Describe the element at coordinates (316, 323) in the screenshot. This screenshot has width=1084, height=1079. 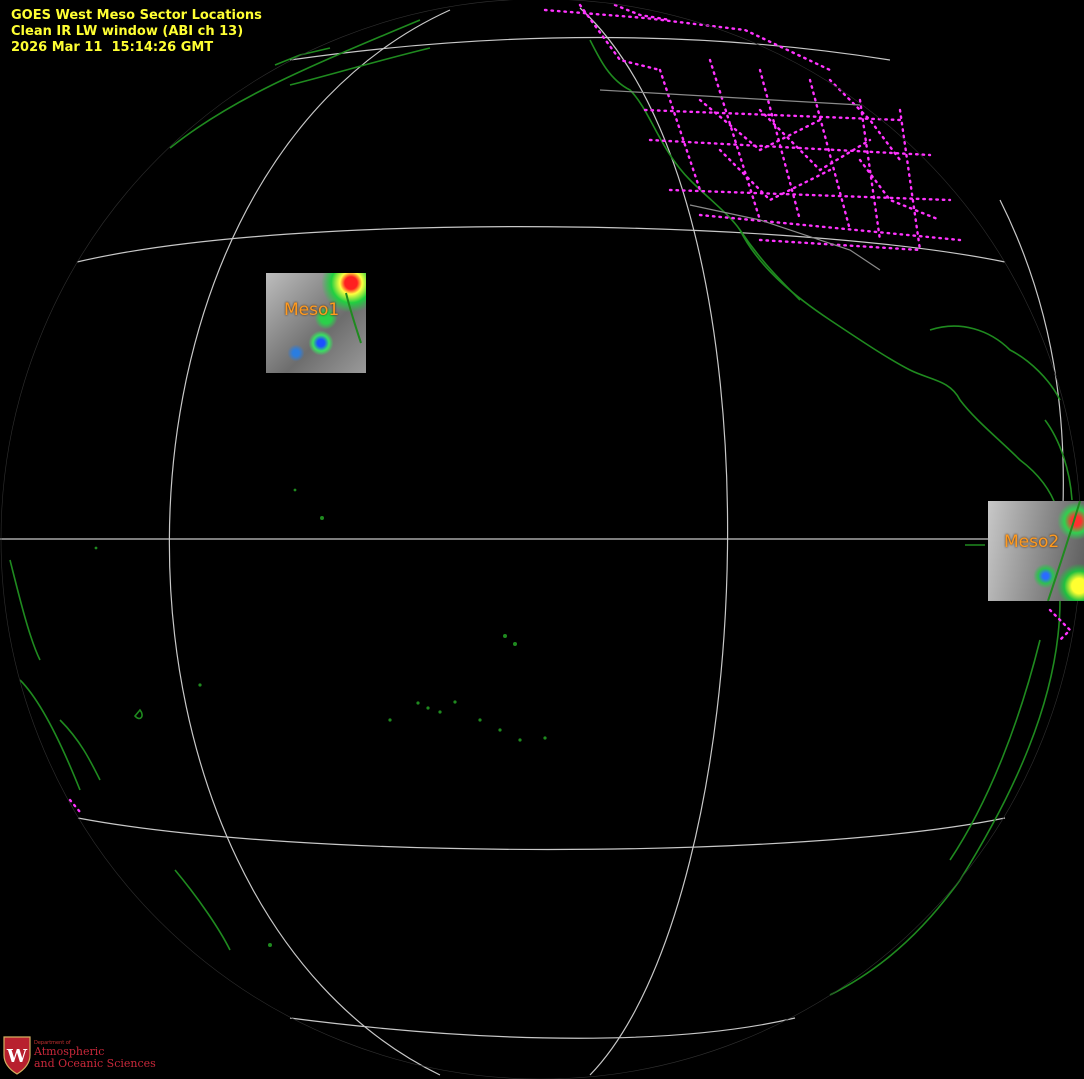
I see `meso1-sector` at that location.